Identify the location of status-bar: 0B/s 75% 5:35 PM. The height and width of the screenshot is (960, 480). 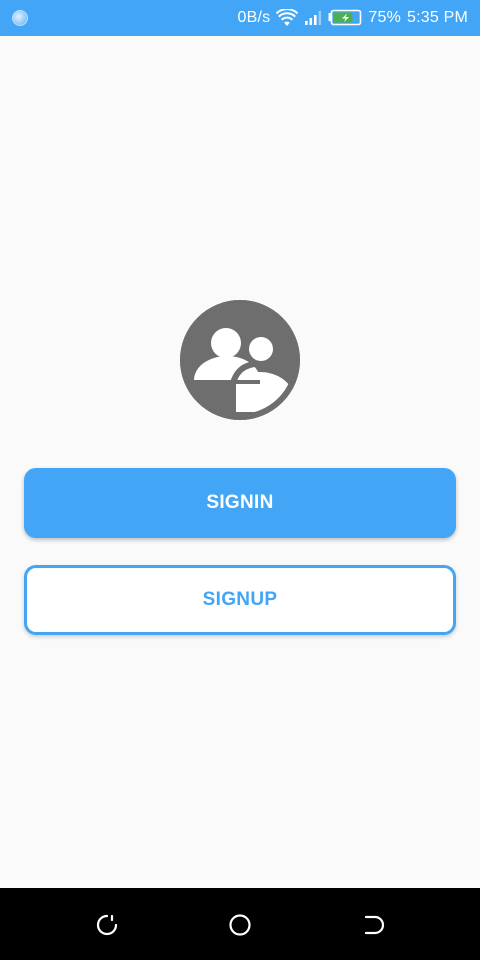
(240, 18).